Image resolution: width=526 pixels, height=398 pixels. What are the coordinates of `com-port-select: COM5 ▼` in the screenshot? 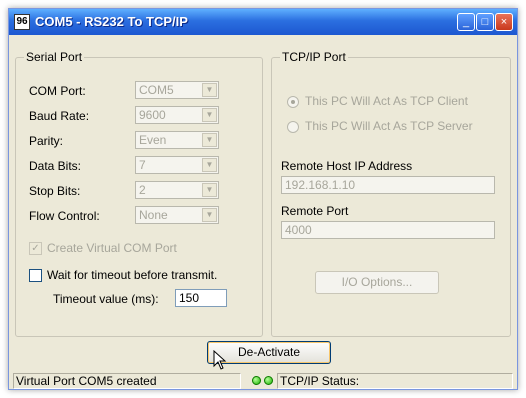 It's located at (177, 90).